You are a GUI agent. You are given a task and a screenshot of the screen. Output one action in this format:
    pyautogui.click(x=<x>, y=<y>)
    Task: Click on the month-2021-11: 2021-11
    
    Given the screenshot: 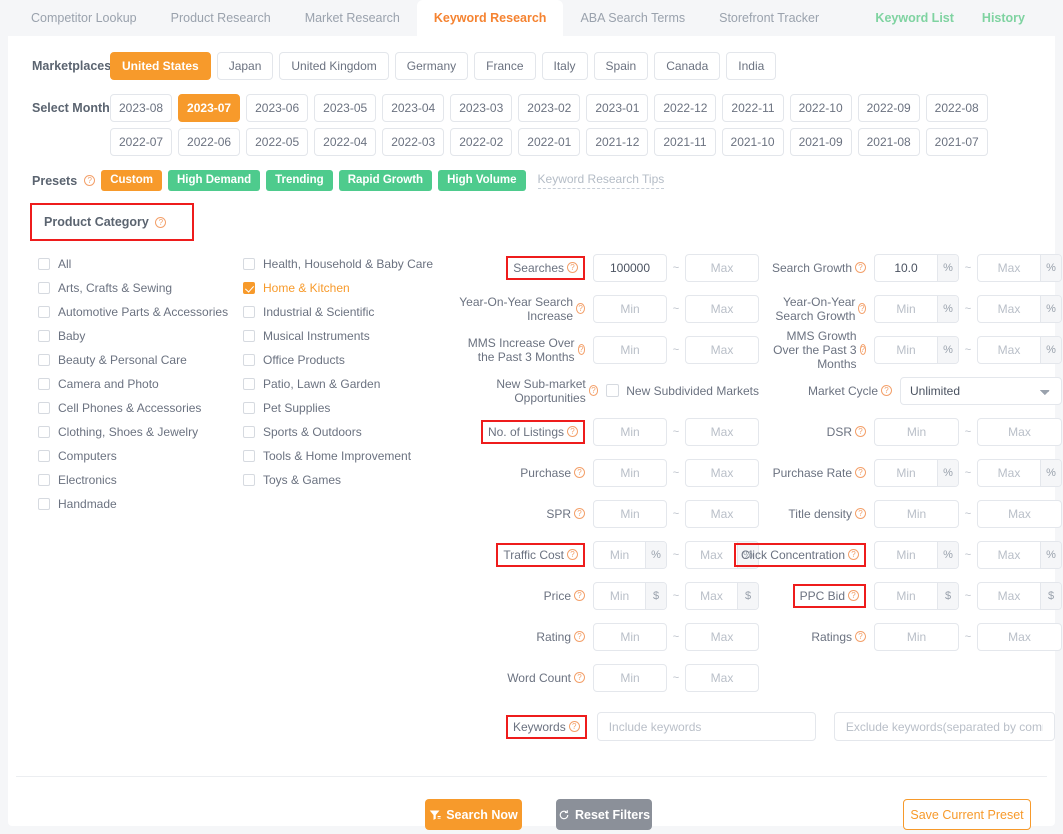 What is the action you would take?
    pyautogui.click(x=685, y=142)
    